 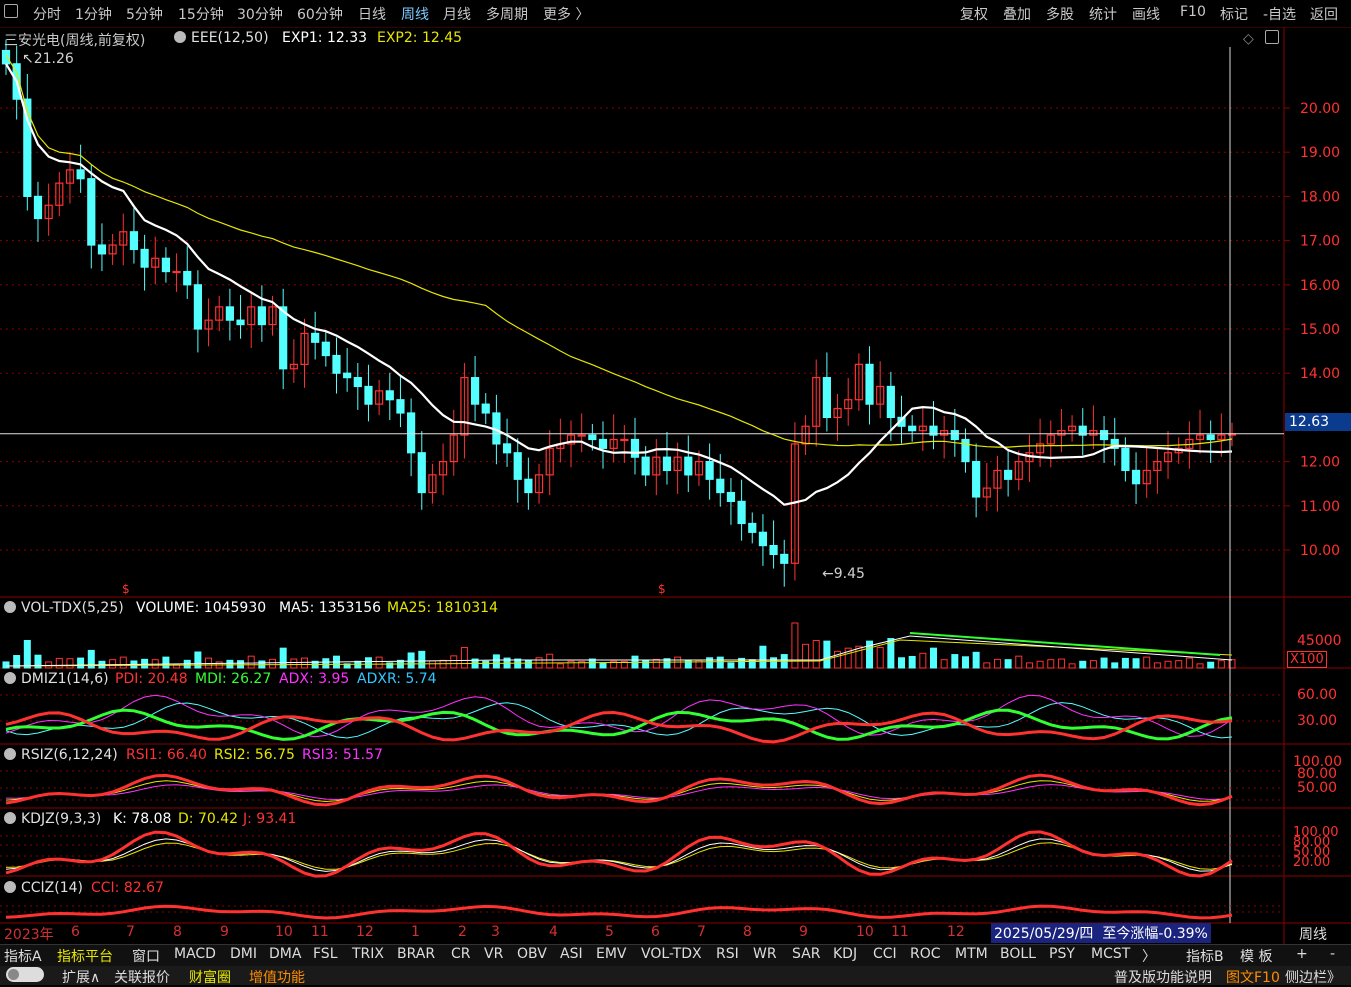 I want to click on kdj-header: KDJZ(9,3,3), so click(x=52, y=819).